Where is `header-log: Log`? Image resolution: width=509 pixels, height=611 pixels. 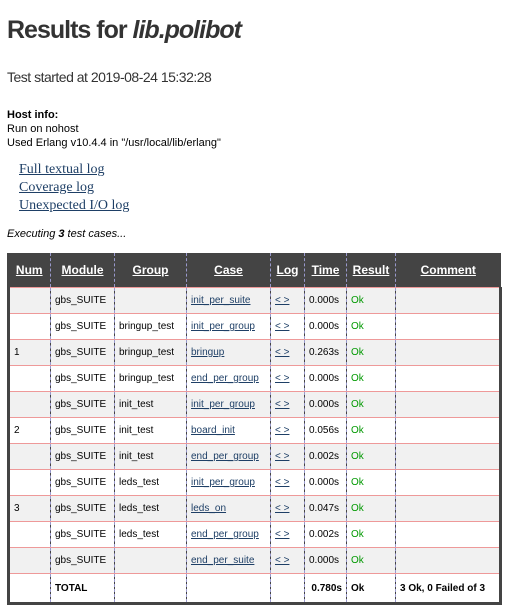 header-log: Log is located at coordinates (287, 270).